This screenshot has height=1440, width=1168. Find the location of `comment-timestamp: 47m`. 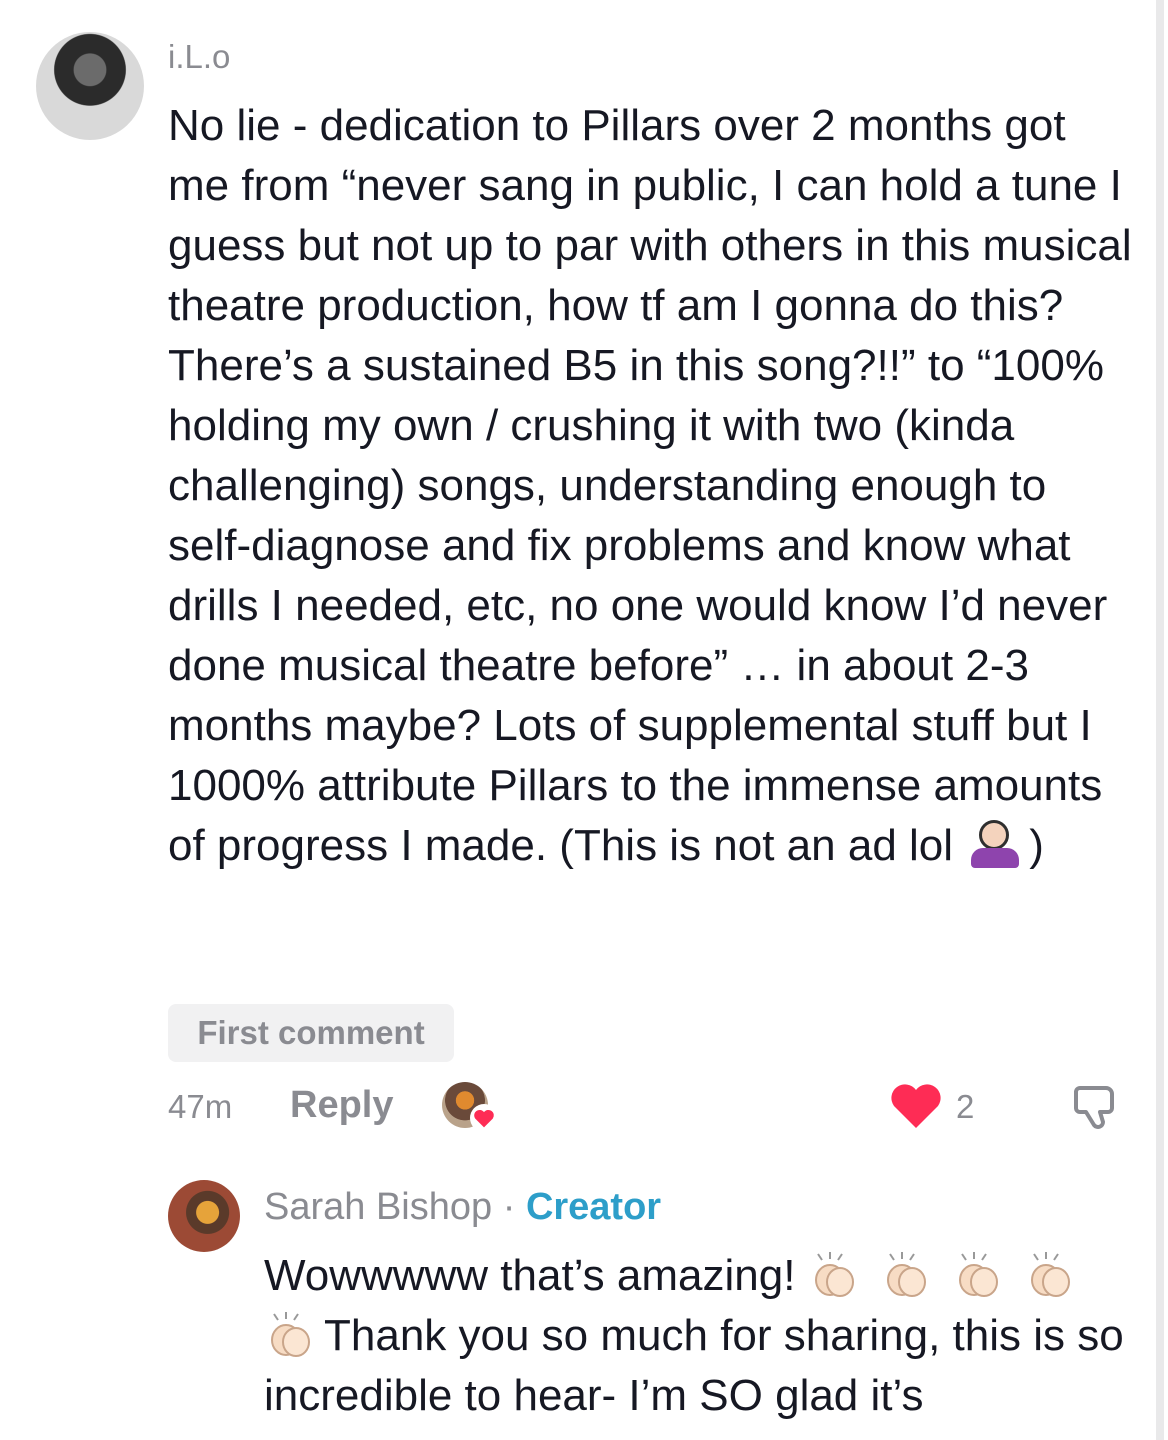

comment-timestamp: 47m is located at coordinates (200, 1106).